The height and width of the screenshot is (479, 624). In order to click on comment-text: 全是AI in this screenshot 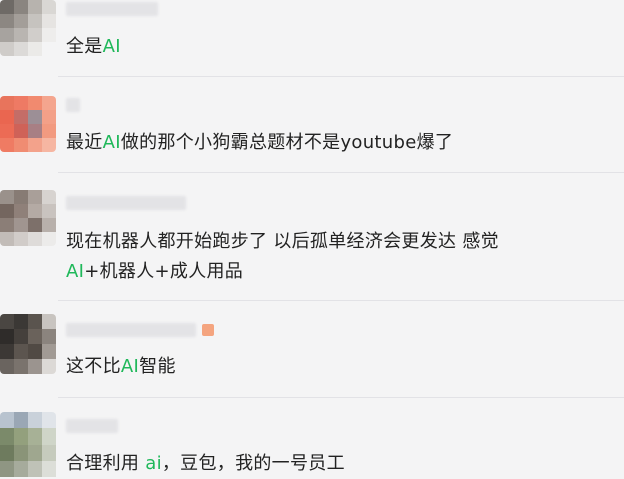, I will do `click(93, 46)`.